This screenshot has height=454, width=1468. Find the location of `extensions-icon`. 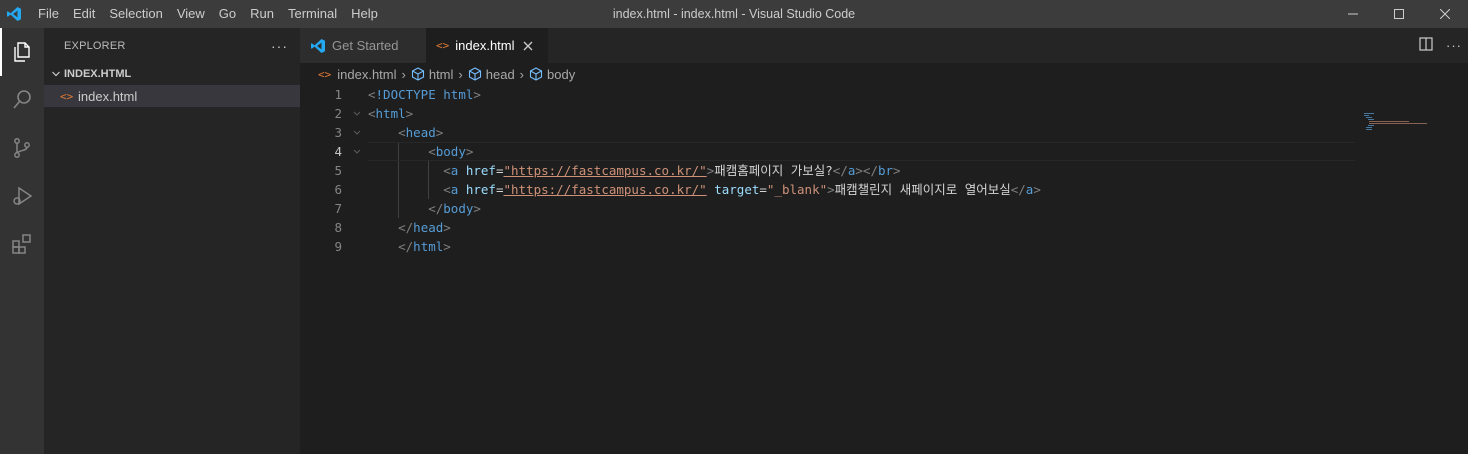

extensions-icon is located at coordinates (22, 244).